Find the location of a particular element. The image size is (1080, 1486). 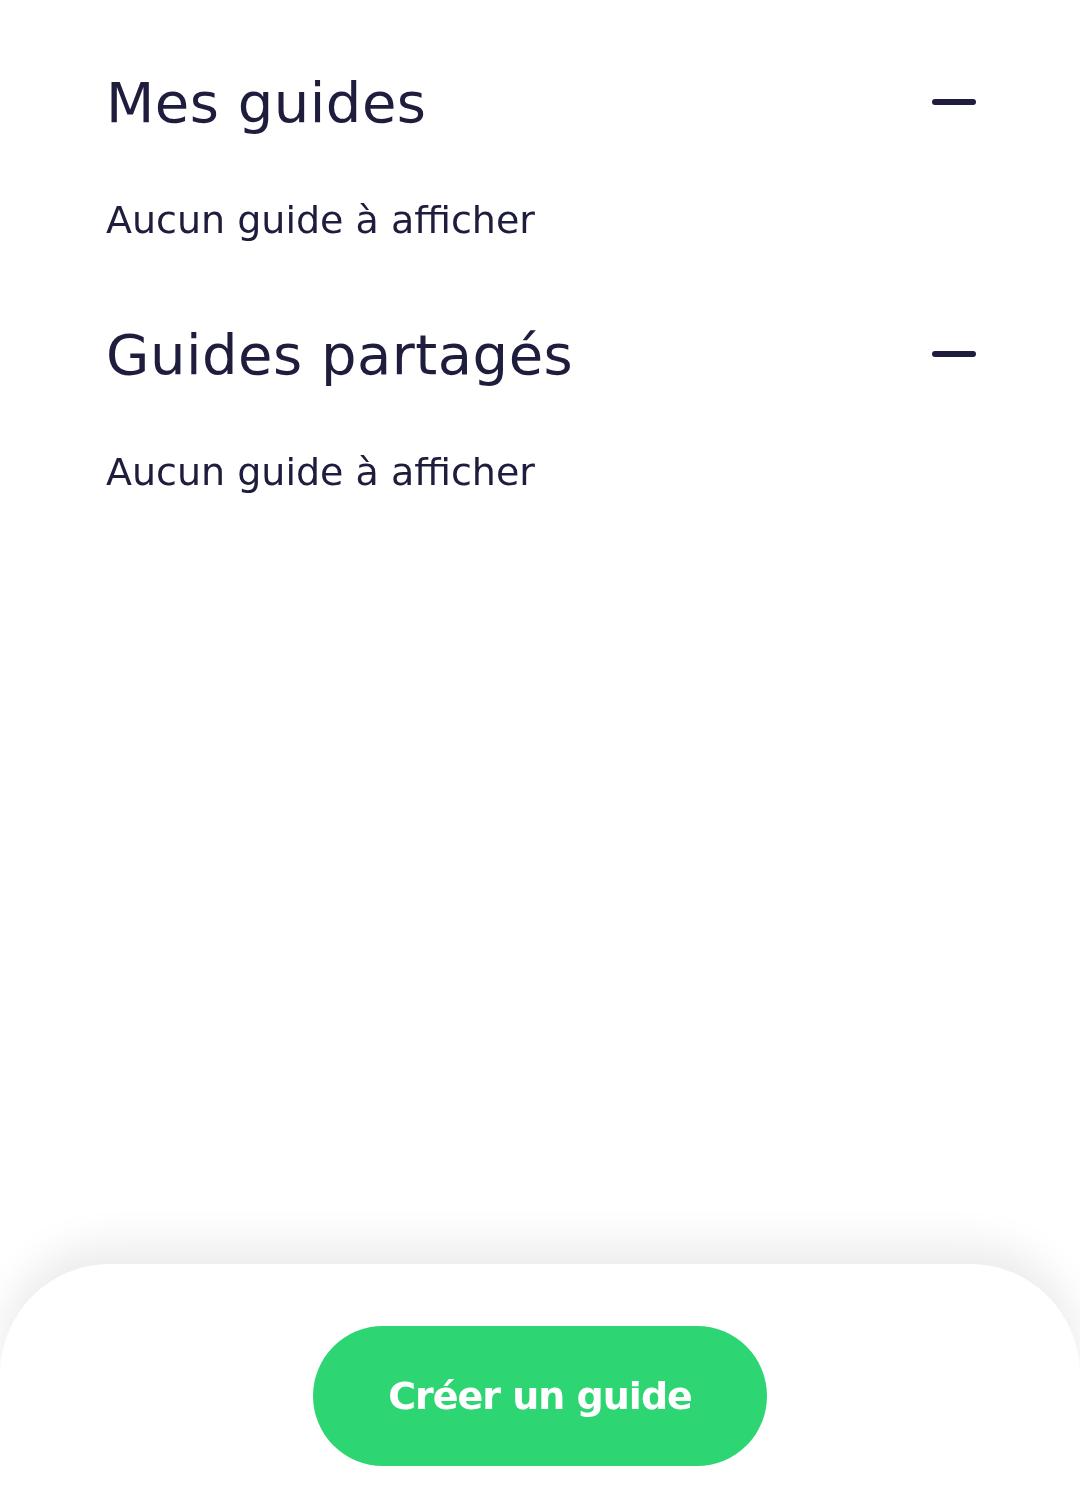

section-title: Mes guides is located at coordinates (266, 102).